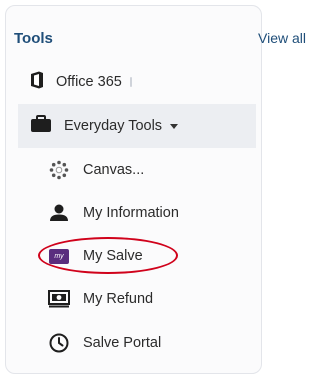 The image size is (320, 382). I want to click on subitem-label: Salve Portal, so click(122, 343).